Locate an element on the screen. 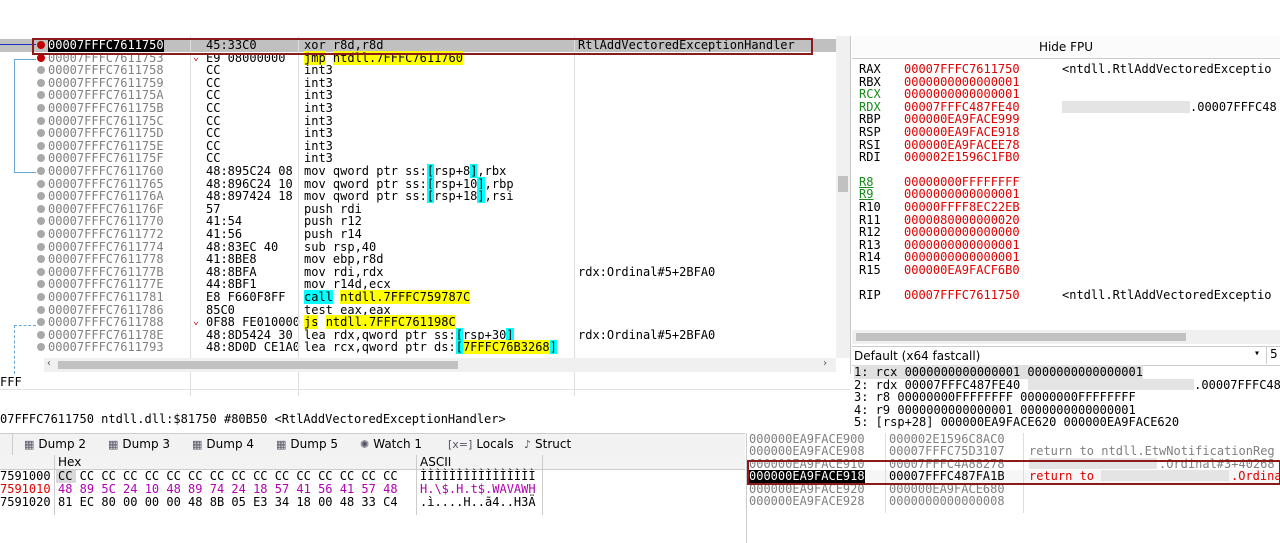 This screenshot has width=1280, height=543. ascii-column-header: ASCII is located at coordinates (436, 462).